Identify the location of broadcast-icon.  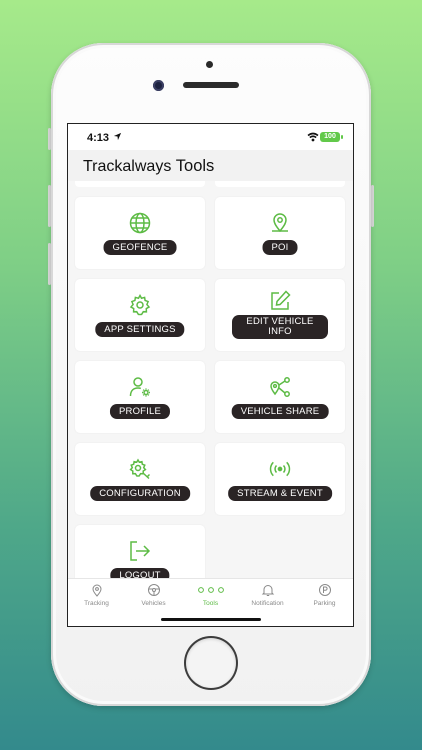
(280, 469).